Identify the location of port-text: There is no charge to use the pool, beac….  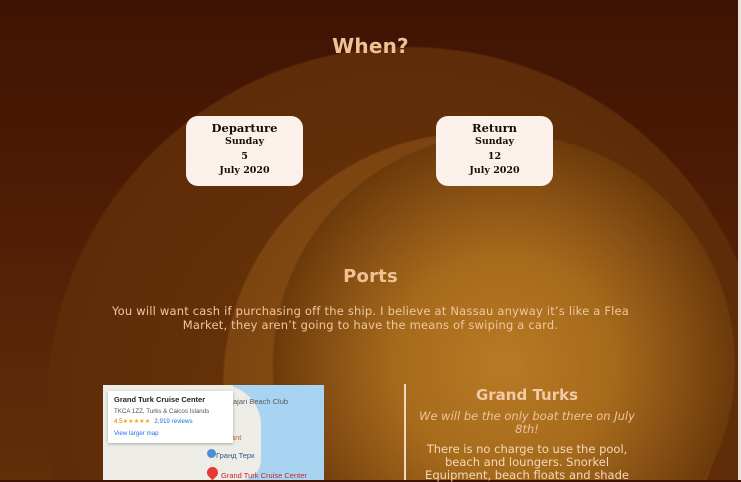
(527, 462).